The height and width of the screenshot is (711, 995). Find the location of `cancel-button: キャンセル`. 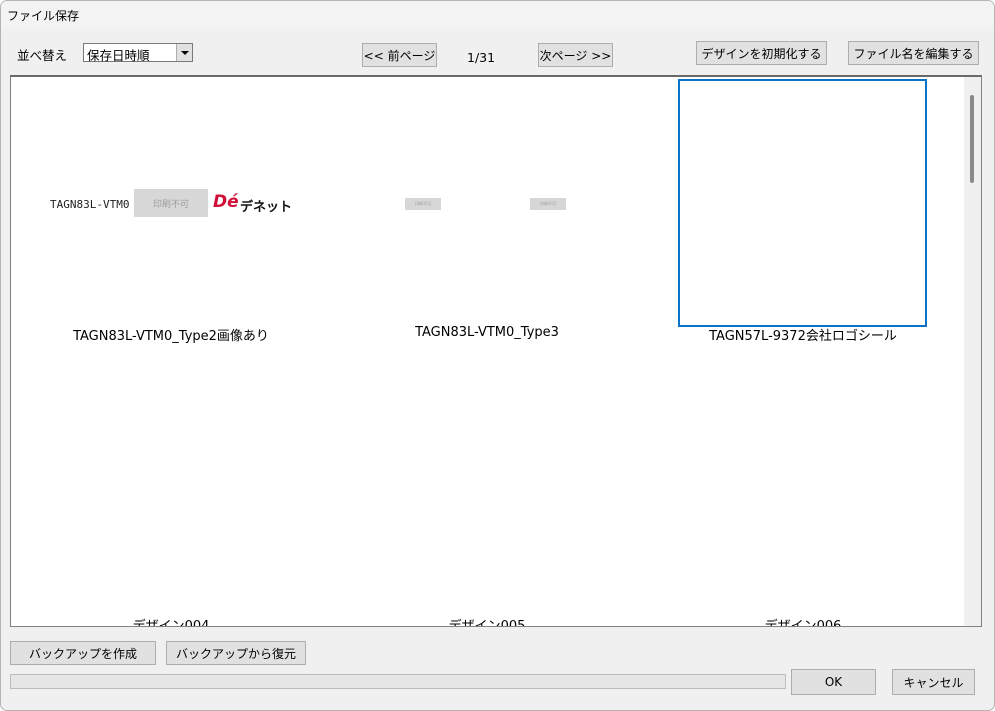

cancel-button: キャンセル is located at coordinates (933, 682).